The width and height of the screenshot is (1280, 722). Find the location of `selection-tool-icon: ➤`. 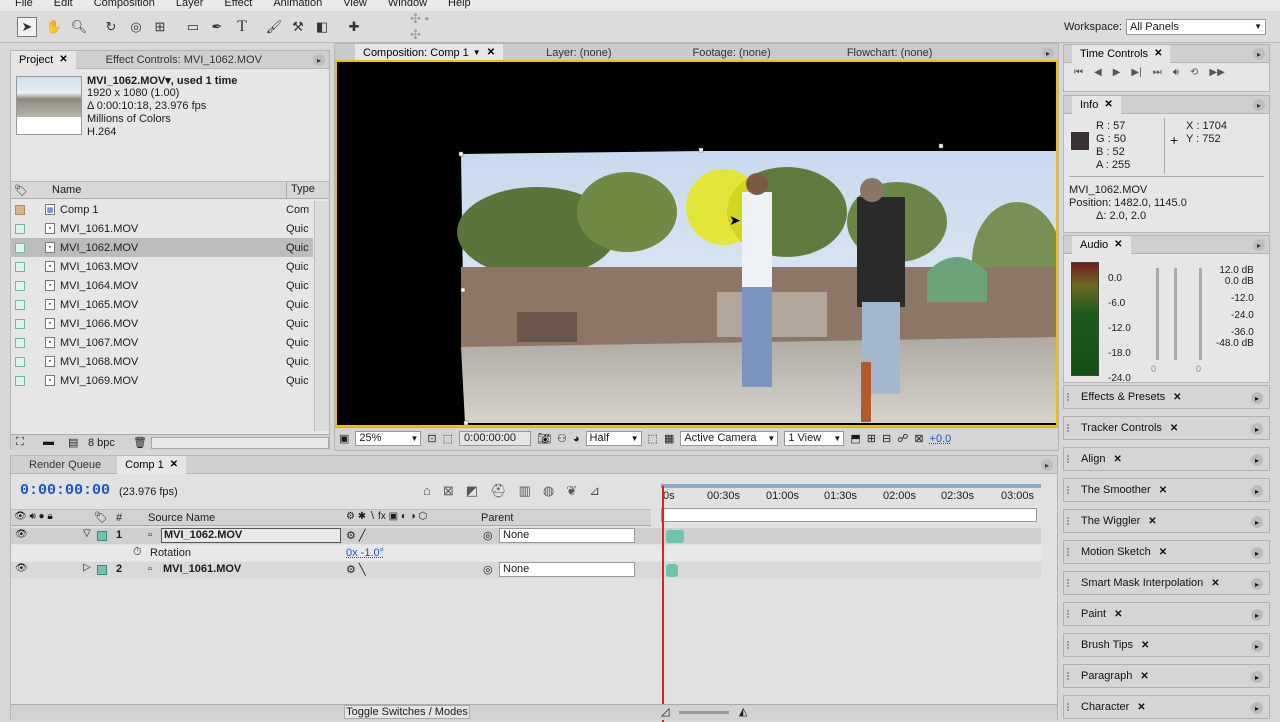

selection-tool-icon: ➤ is located at coordinates (27, 27).